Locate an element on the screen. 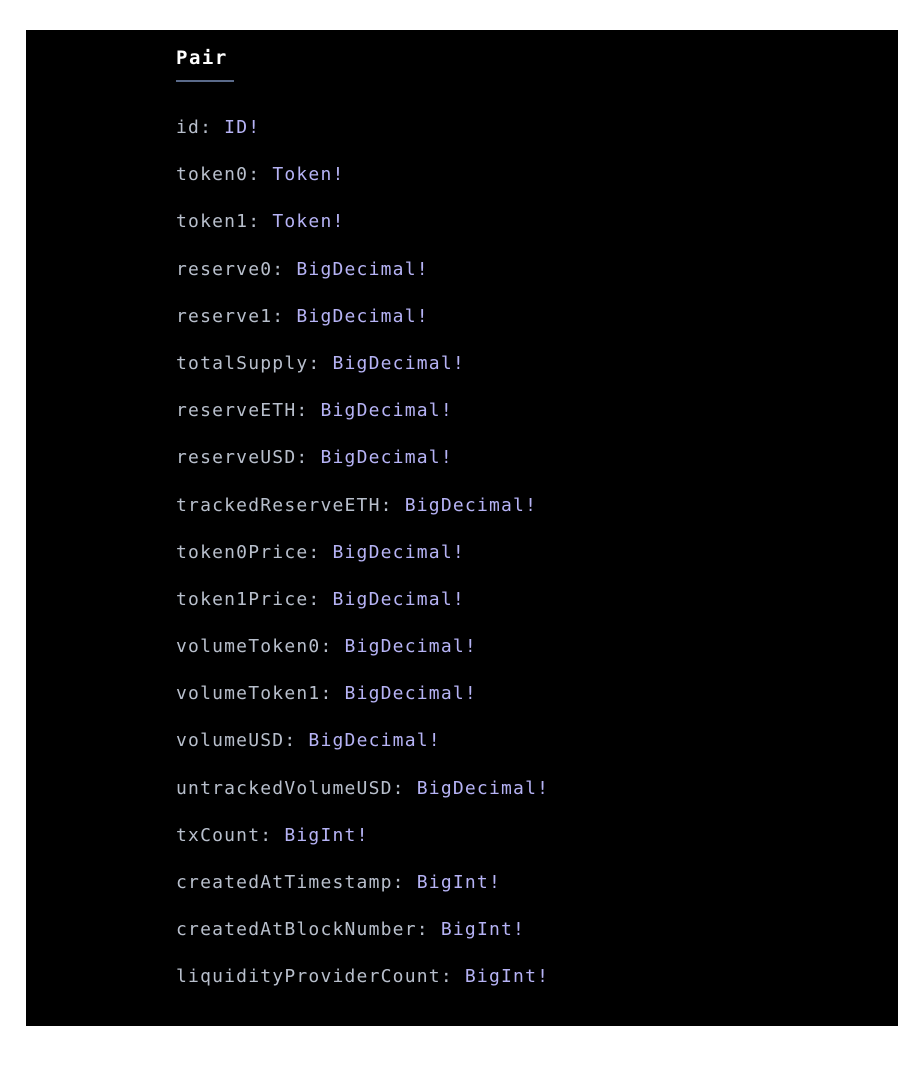 This screenshot has width=900, height=1080. entity-title: Pair is located at coordinates (202, 58).